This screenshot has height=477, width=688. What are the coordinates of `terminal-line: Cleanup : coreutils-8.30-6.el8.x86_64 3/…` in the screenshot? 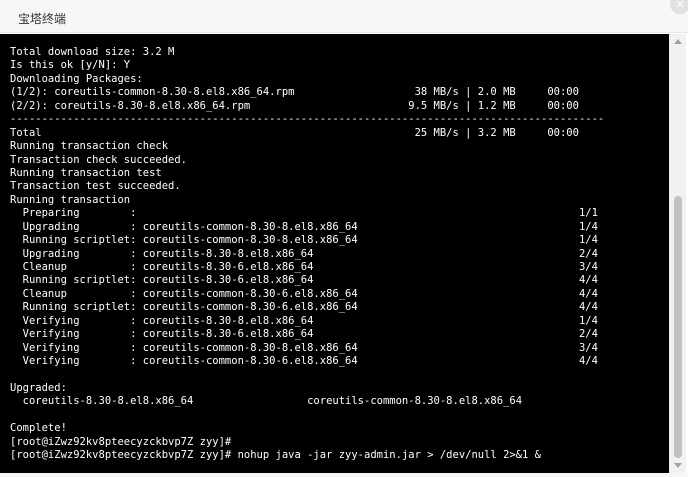 It's located at (304, 267).